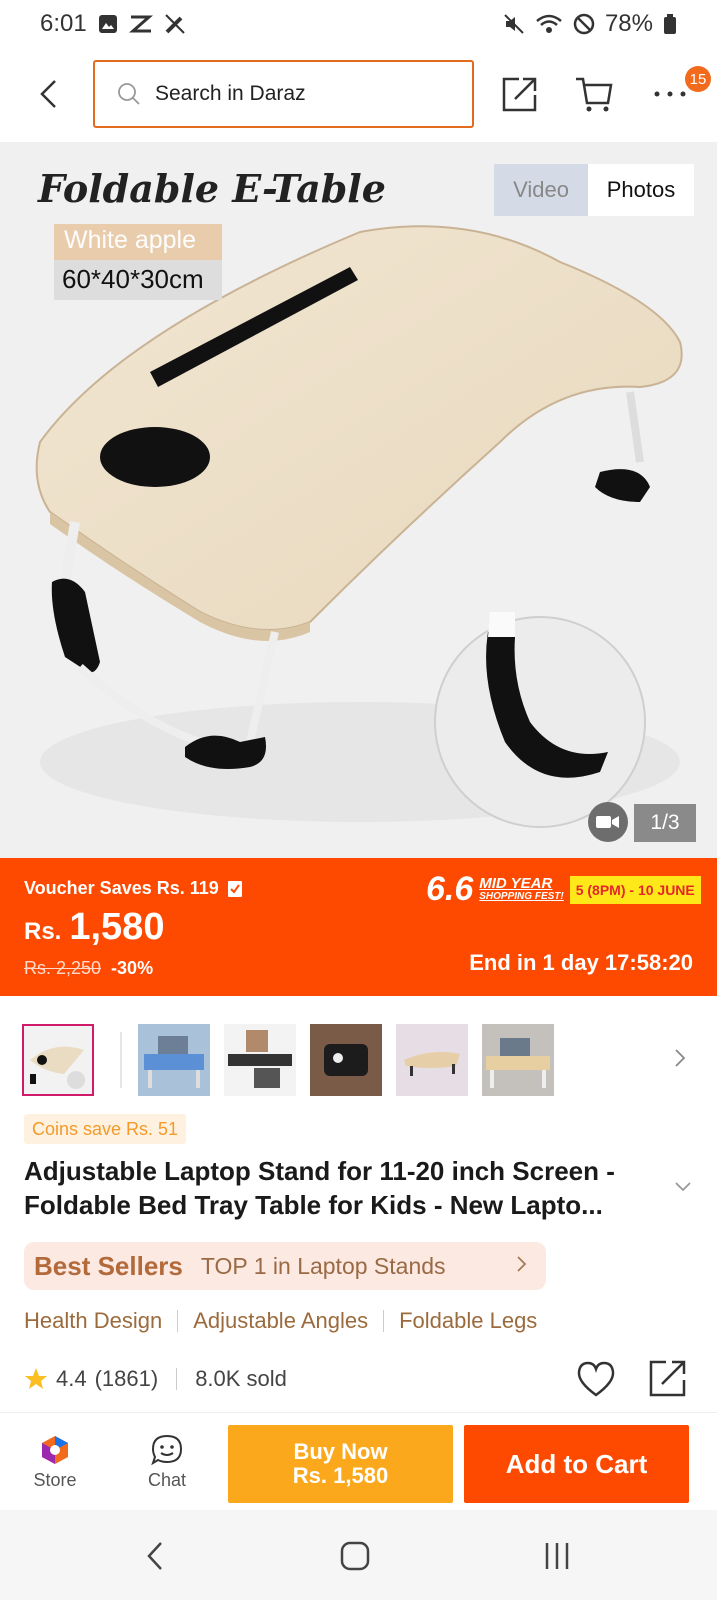 The height and width of the screenshot is (1600, 717). I want to click on search-icon, so click(129, 94).